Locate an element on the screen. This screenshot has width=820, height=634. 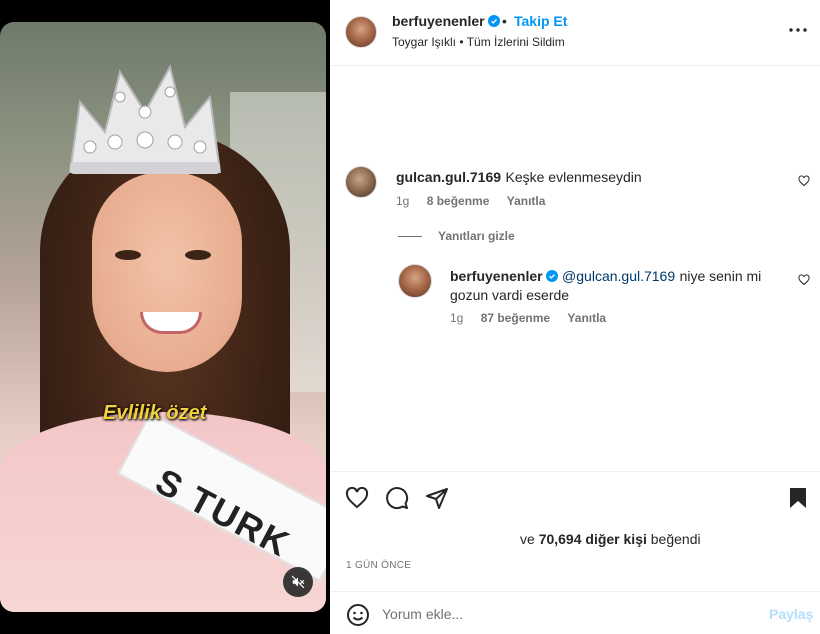
comment-like-heart-icon is located at coordinates (804, 181).